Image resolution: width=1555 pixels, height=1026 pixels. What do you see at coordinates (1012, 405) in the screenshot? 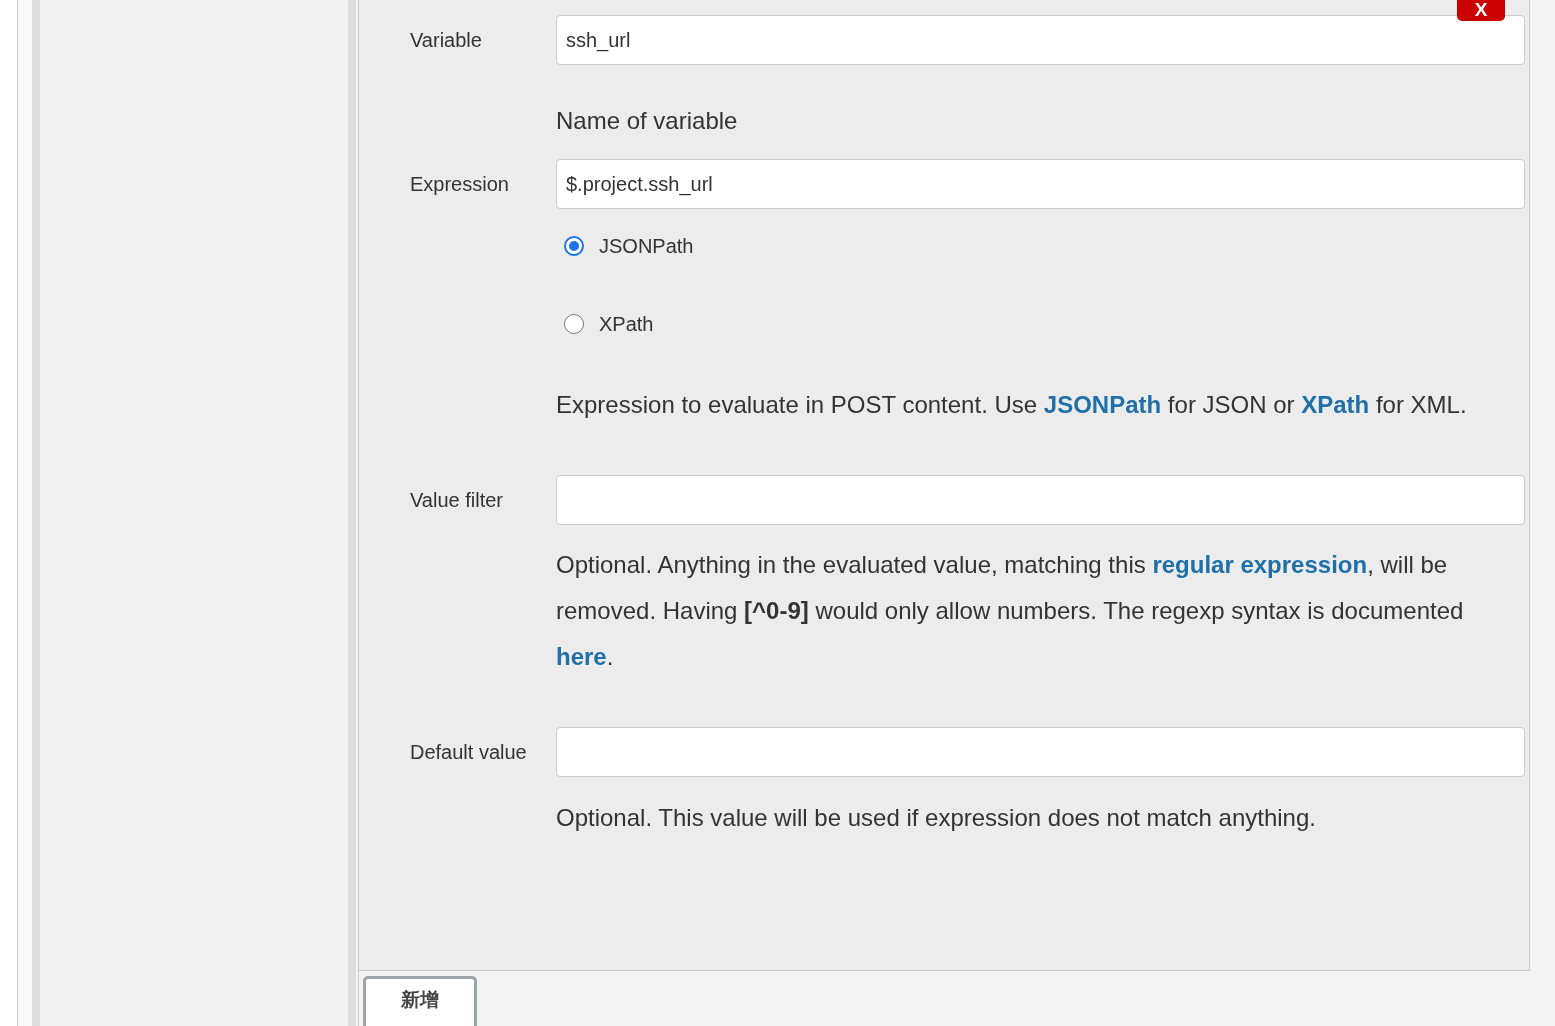
I see `help-text: Expression to evaluate in POST content. Use JSONPath for JSON or XPath for XML.` at bounding box center [1012, 405].